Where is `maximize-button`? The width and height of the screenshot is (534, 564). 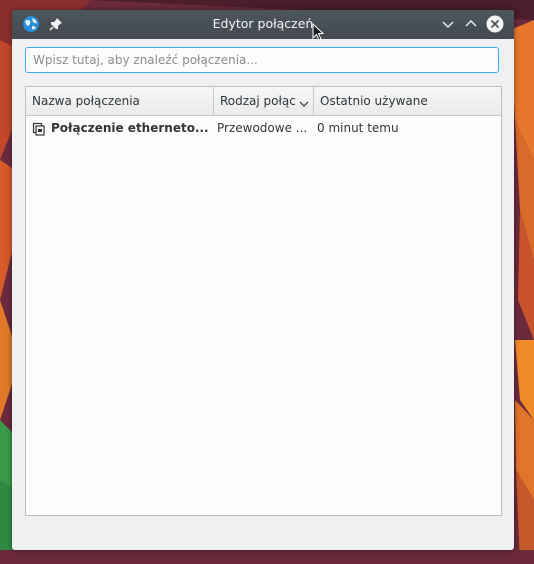 maximize-button is located at coordinates (471, 24).